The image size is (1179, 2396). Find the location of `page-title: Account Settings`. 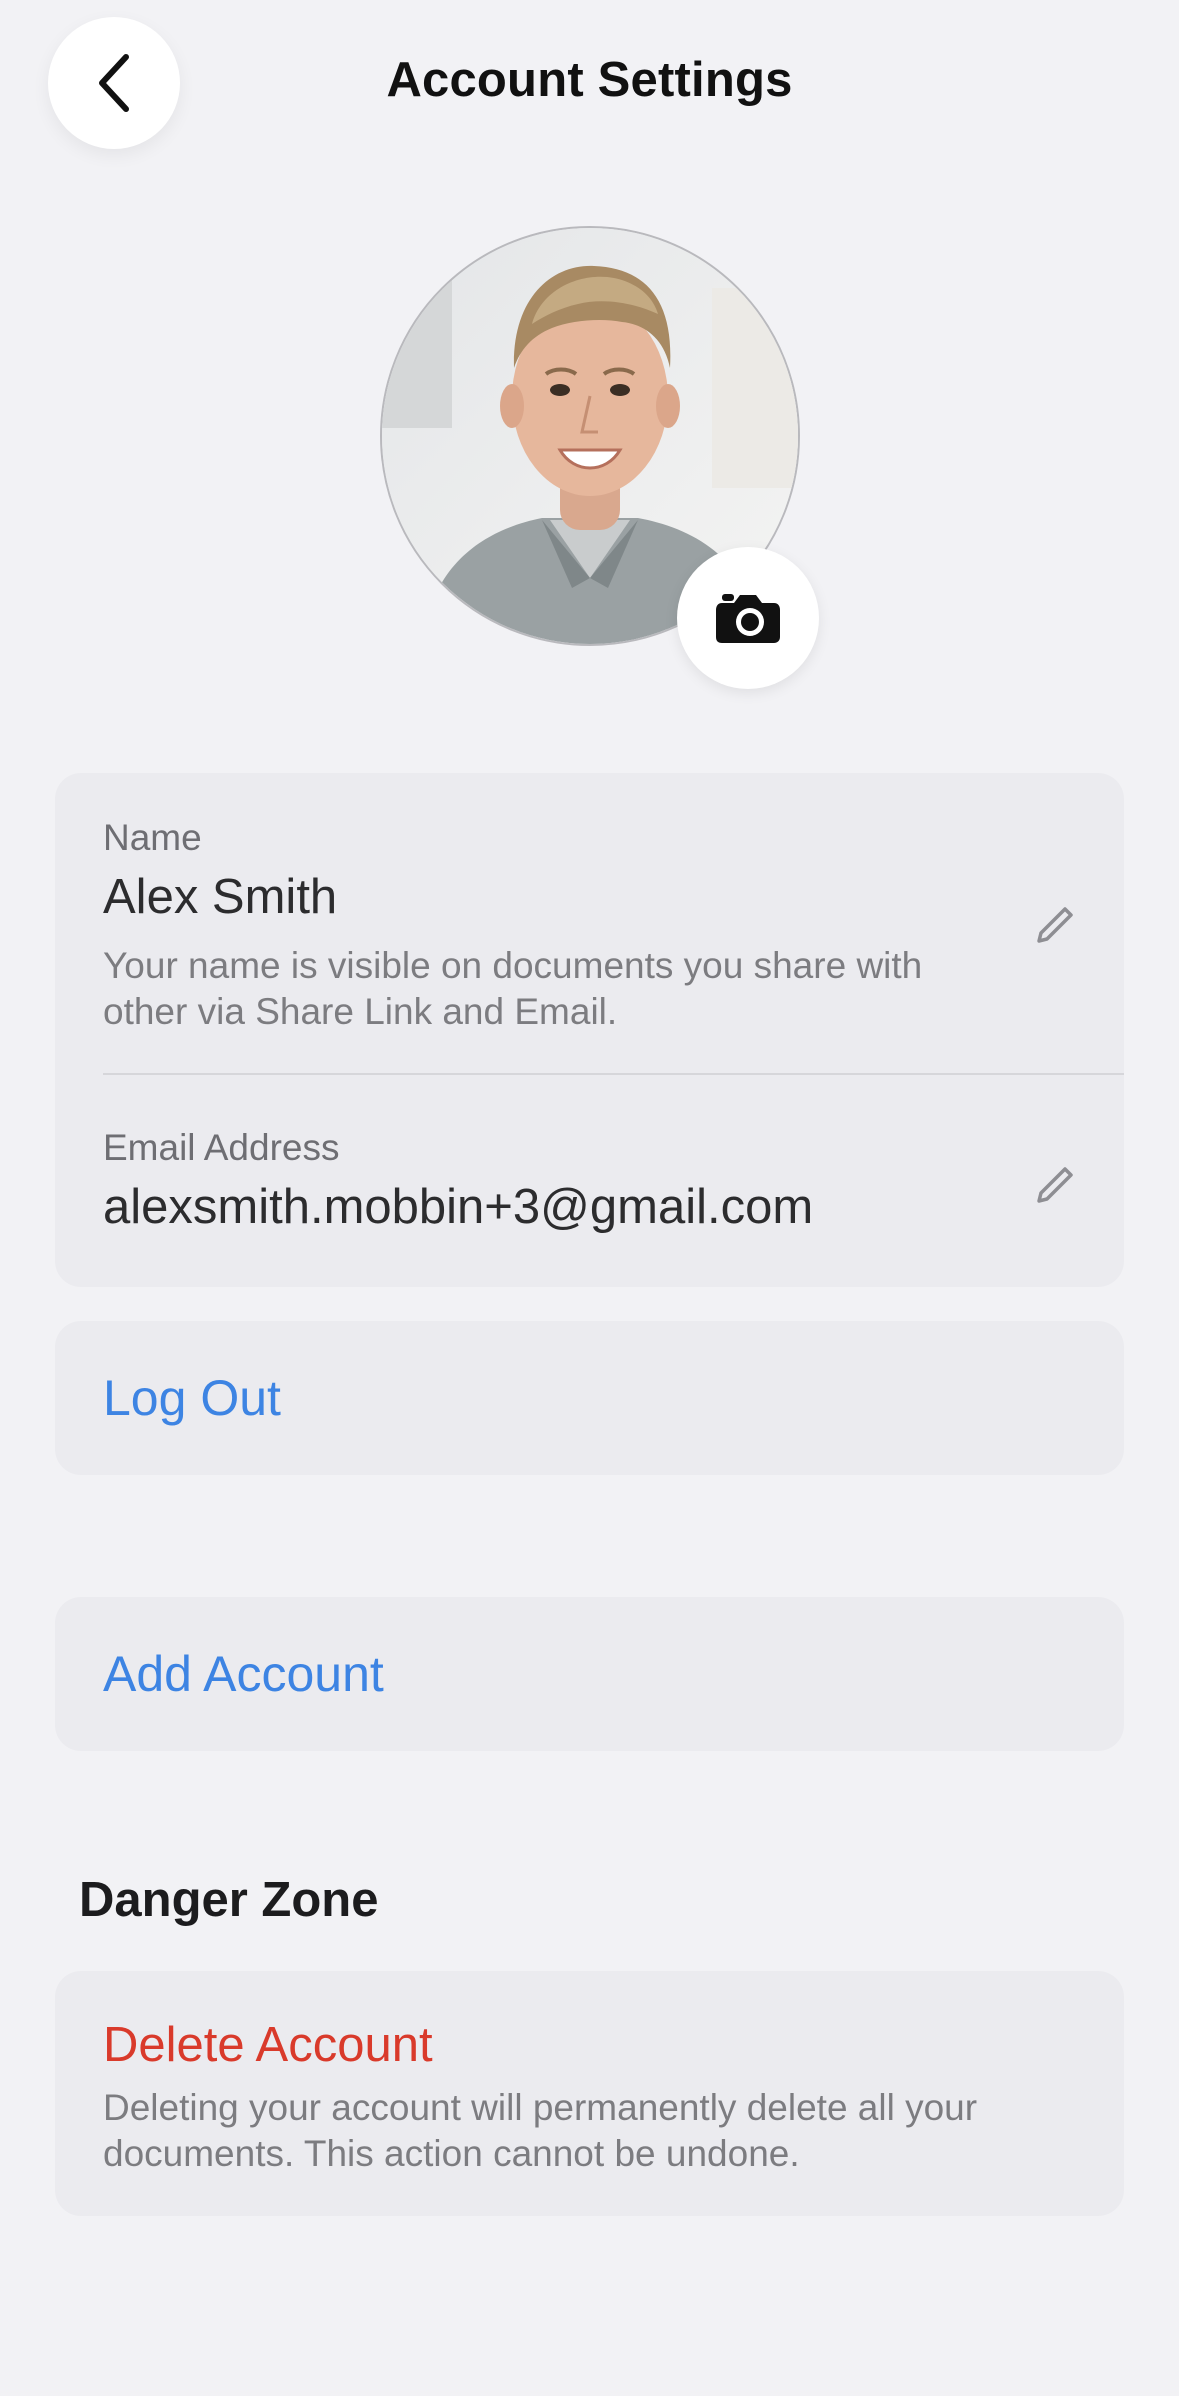

page-title: Account Settings is located at coordinates (589, 80).